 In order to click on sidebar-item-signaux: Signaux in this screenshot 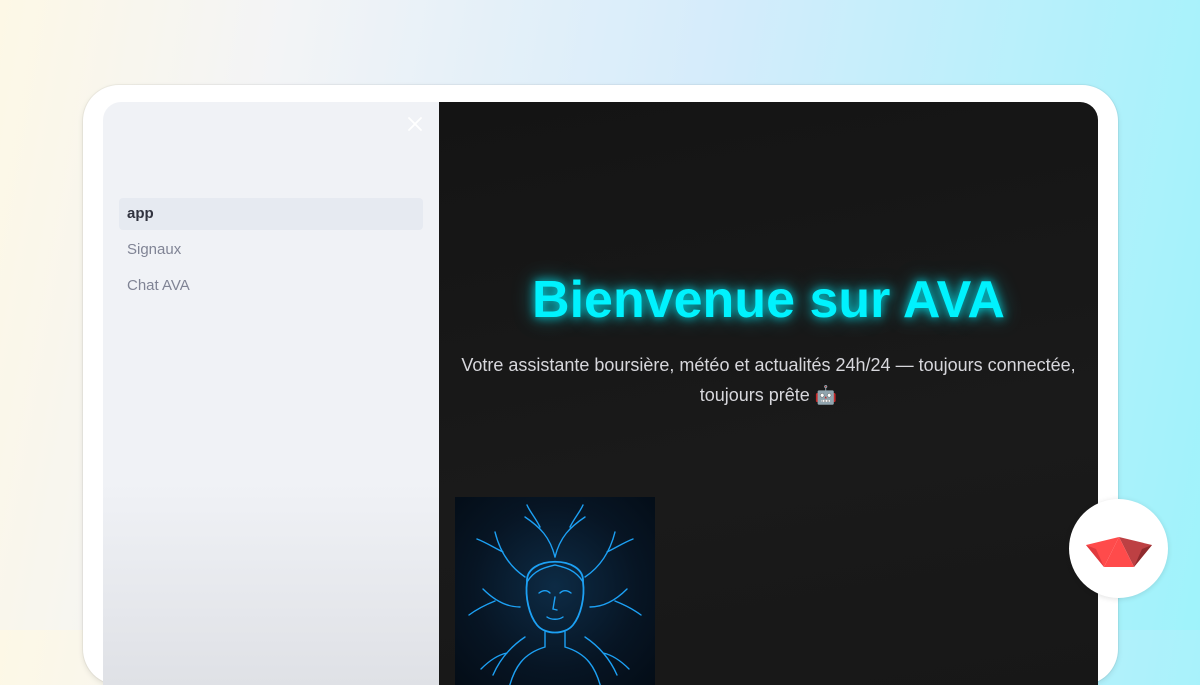, I will do `click(271, 250)`.